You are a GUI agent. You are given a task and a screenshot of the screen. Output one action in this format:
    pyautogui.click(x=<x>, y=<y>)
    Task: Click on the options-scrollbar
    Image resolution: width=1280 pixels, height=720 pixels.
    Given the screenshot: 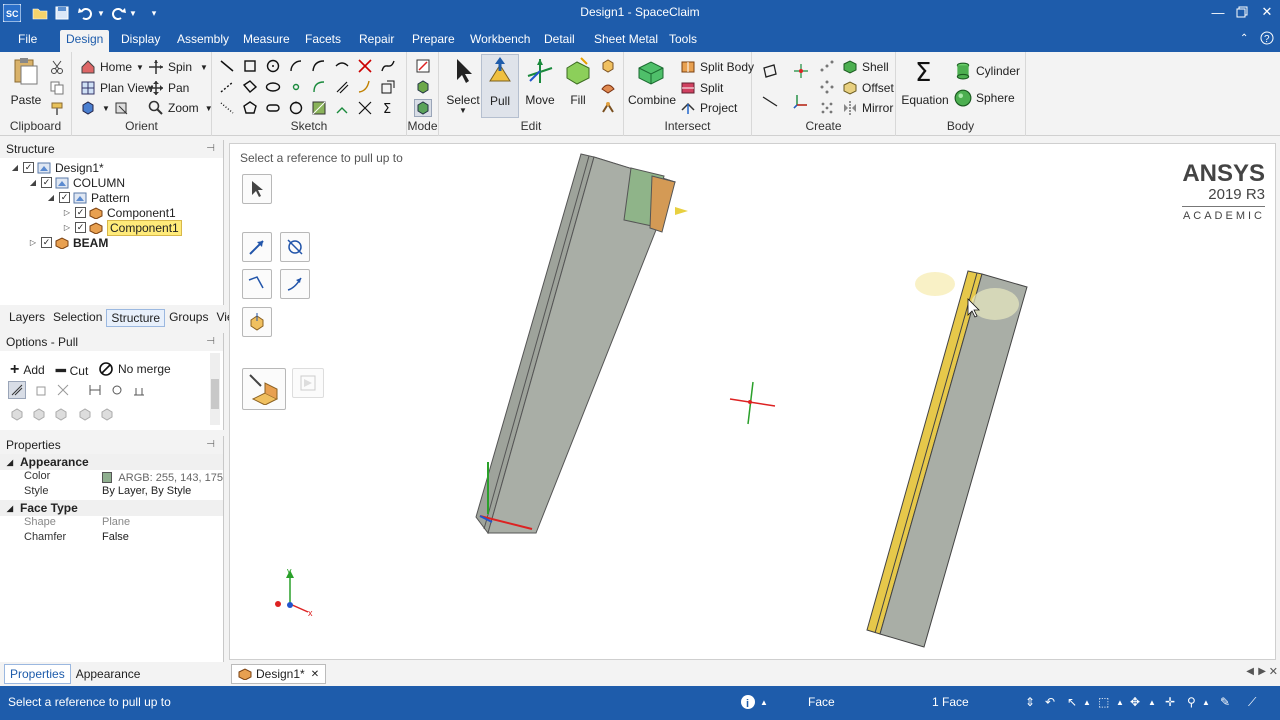 What is the action you would take?
    pyautogui.click(x=215, y=389)
    